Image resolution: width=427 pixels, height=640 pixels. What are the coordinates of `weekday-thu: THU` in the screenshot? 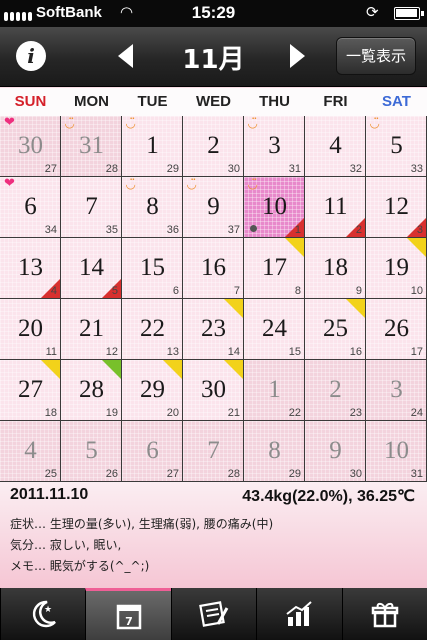 It's located at (274, 101).